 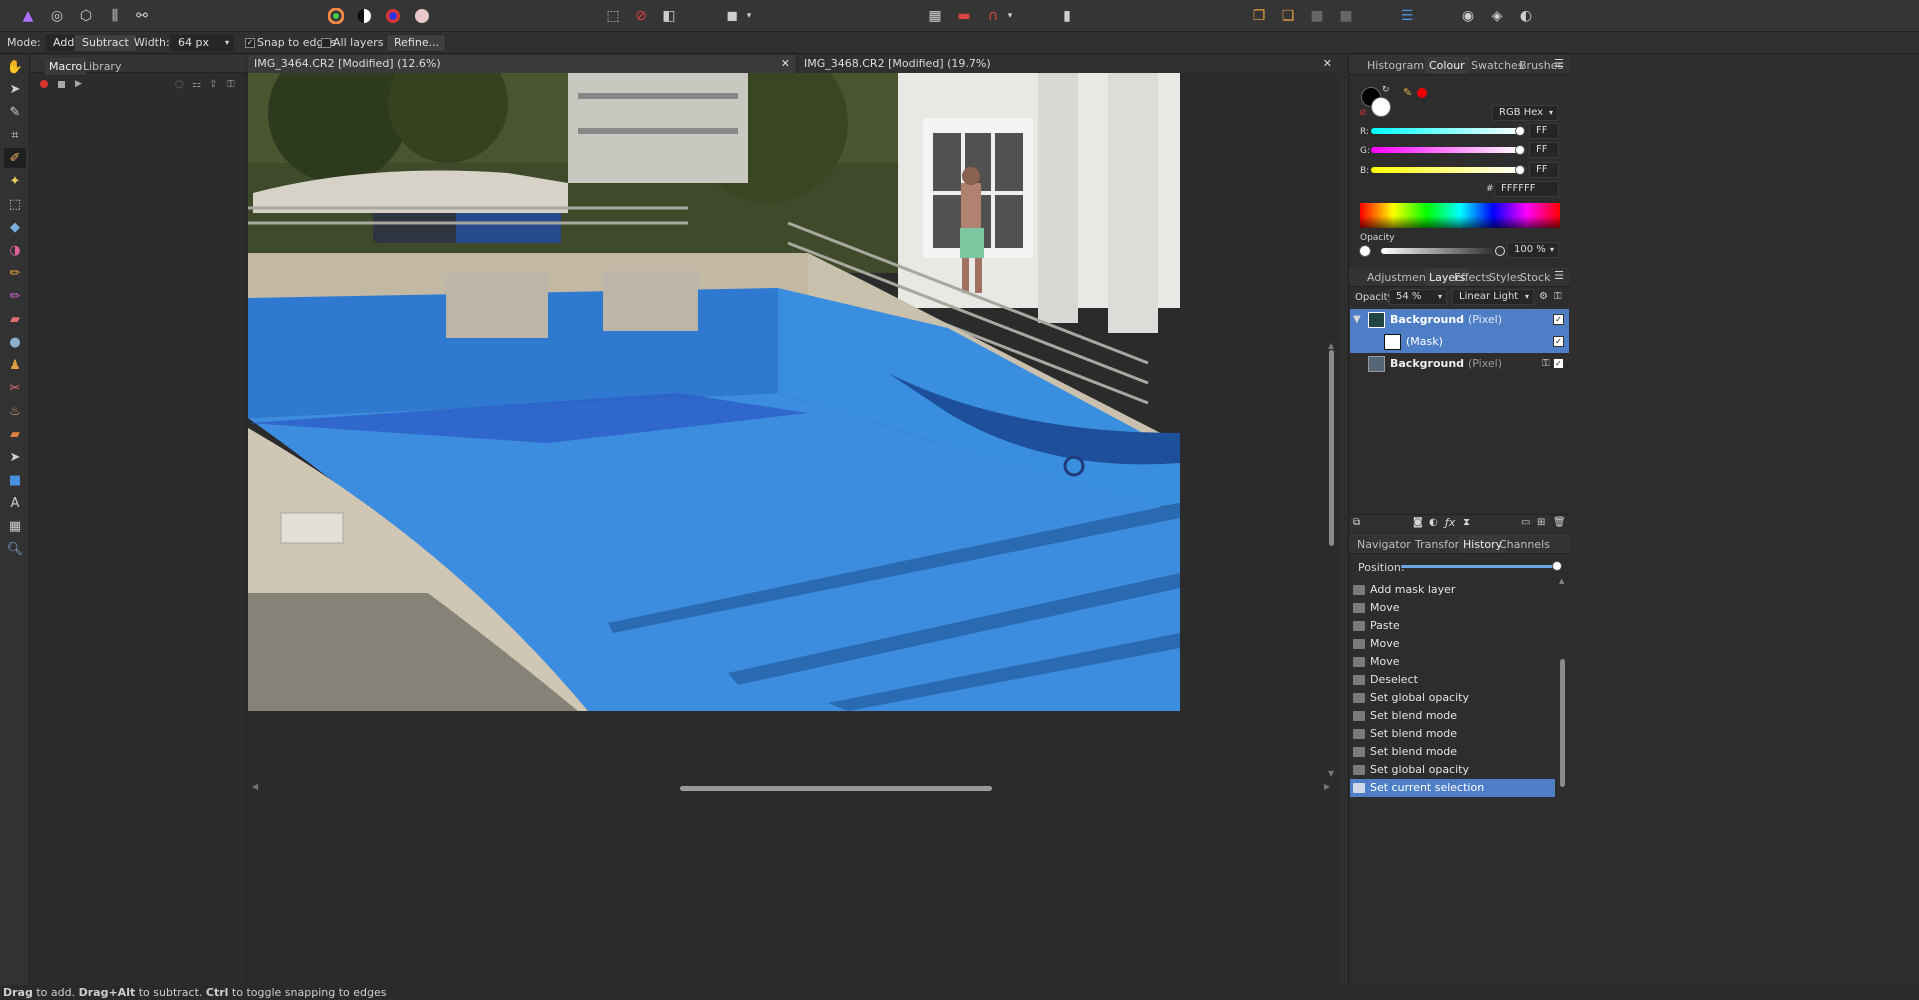 I want to click on layer-row-background: Background (Pixel) ⚿ ✓, so click(x=1459, y=364).